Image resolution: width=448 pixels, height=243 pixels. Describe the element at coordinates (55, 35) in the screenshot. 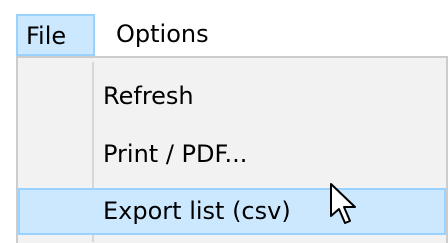

I see `menu-file: File` at that location.